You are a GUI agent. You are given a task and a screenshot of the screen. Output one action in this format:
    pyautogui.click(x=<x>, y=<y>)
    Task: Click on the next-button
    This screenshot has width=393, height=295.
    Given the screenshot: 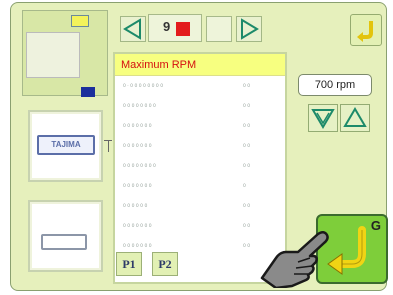 What is the action you would take?
    pyautogui.click(x=249, y=29)
    